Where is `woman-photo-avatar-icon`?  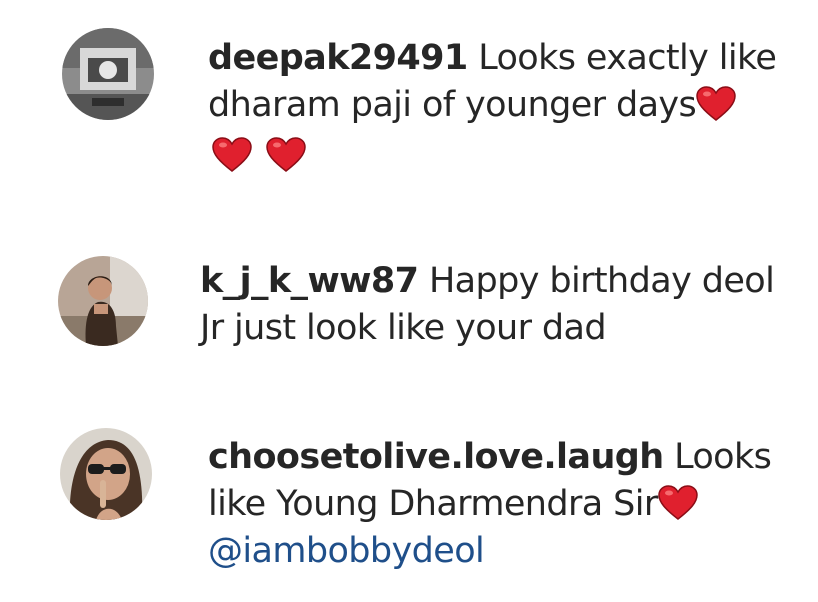
woman-photo-avatar-icon is located at coordinates (103, 301).